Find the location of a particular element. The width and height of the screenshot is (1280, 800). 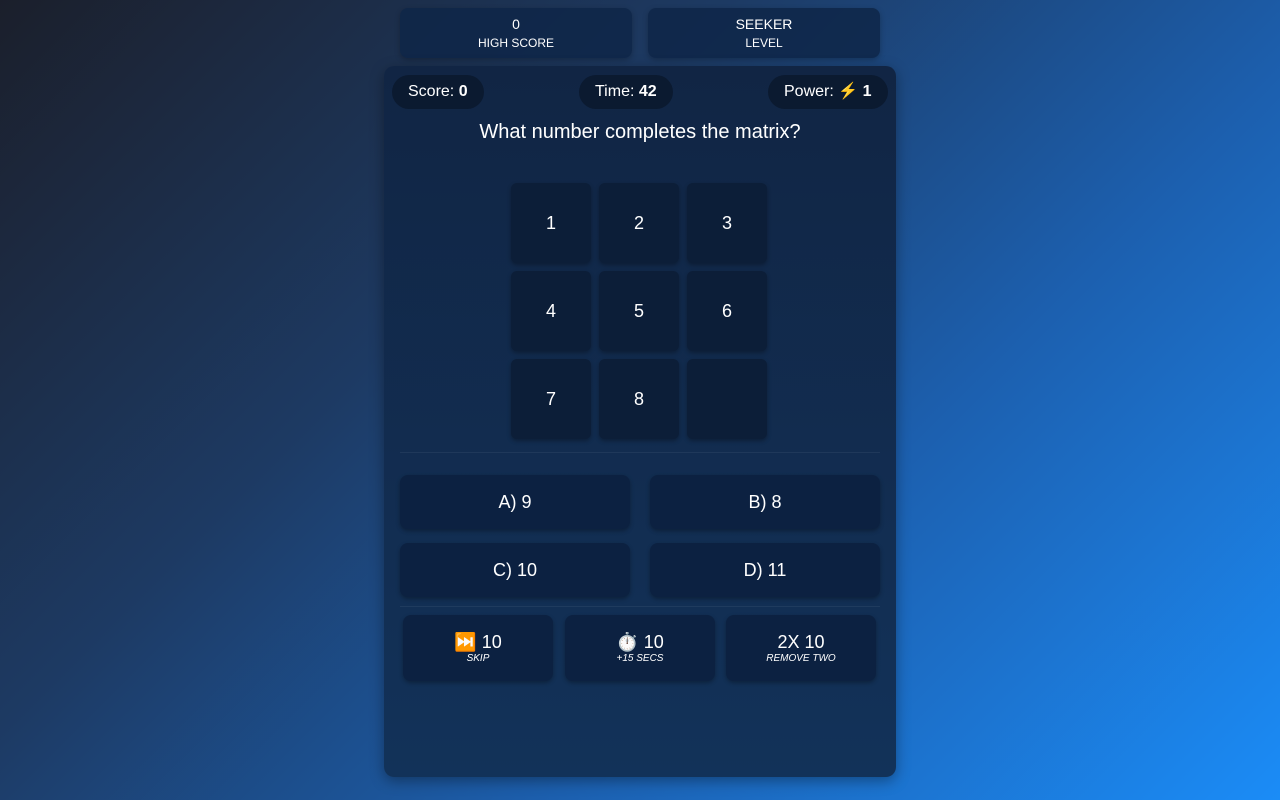

power-value: 1 is located at coordinates (867, 91).